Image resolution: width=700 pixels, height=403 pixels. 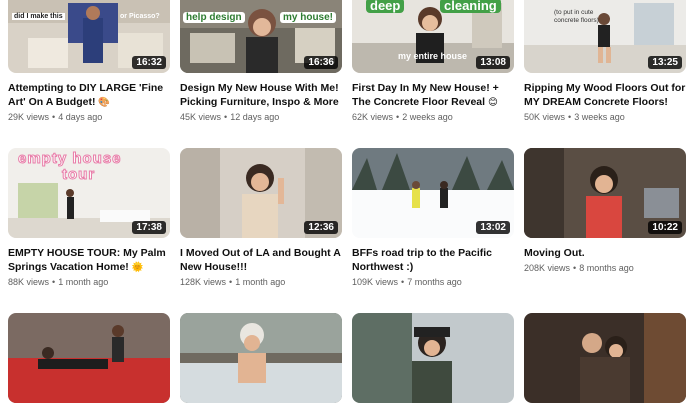 I want to click on thumbnail-overlay-text: did I make this, so click(x=38, y=16).